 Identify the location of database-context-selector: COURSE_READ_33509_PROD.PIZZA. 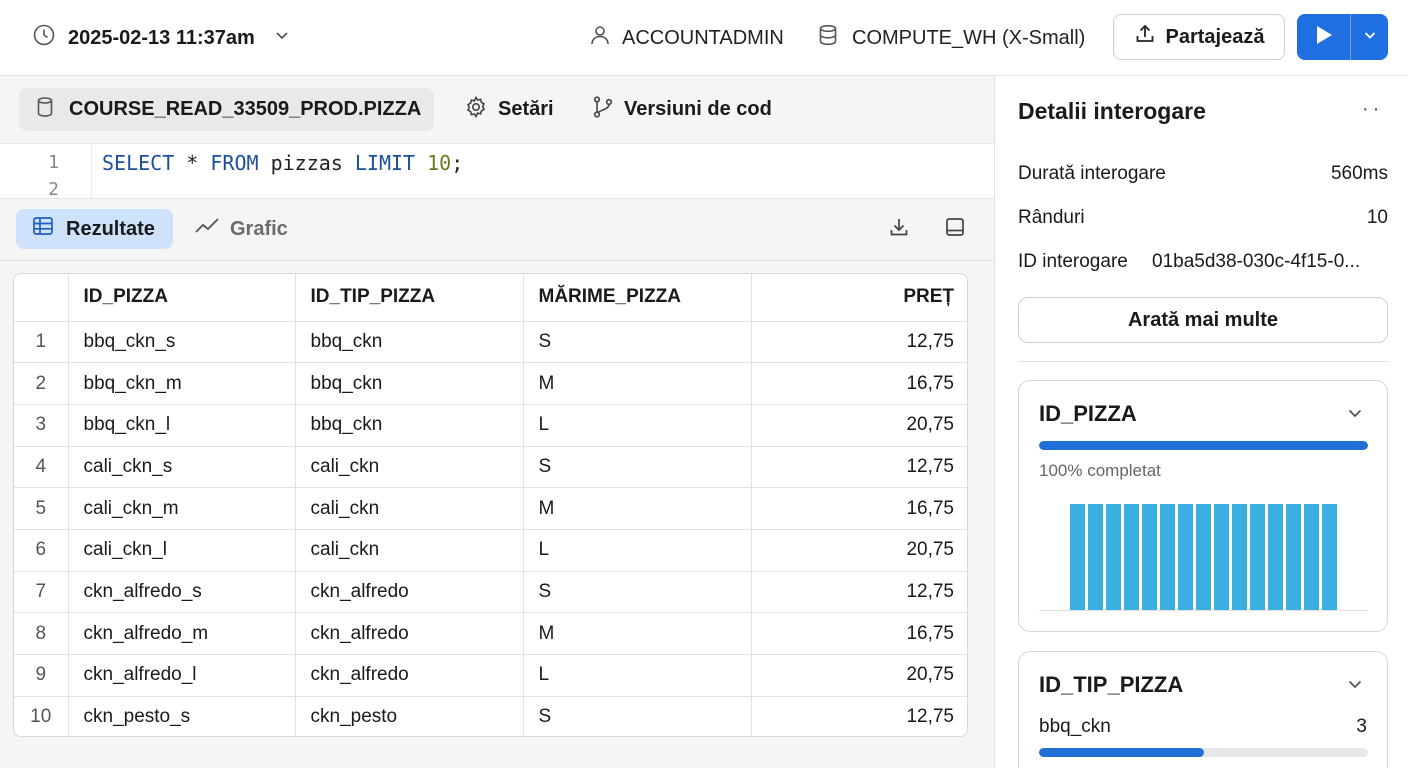
(226, 109).